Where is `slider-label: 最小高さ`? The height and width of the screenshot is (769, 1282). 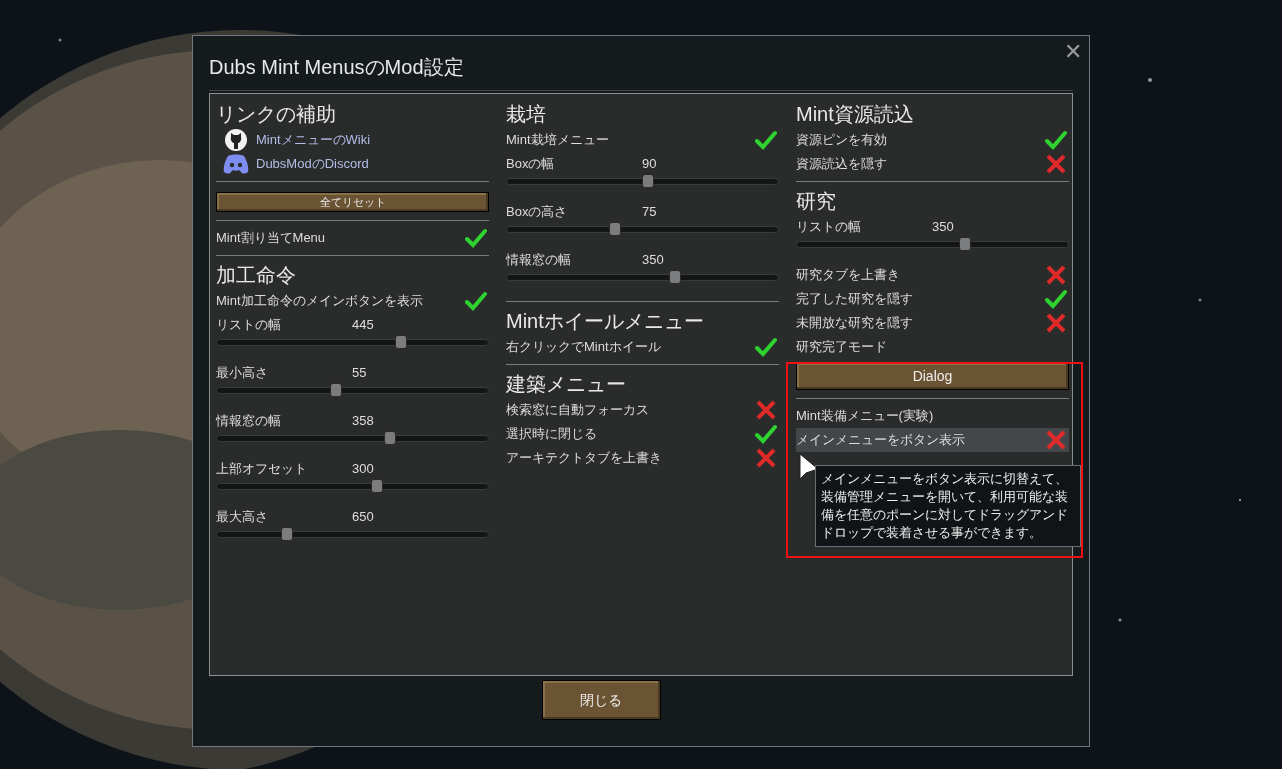
slider-label: 最小高さ is located at coordinates (242, 373).